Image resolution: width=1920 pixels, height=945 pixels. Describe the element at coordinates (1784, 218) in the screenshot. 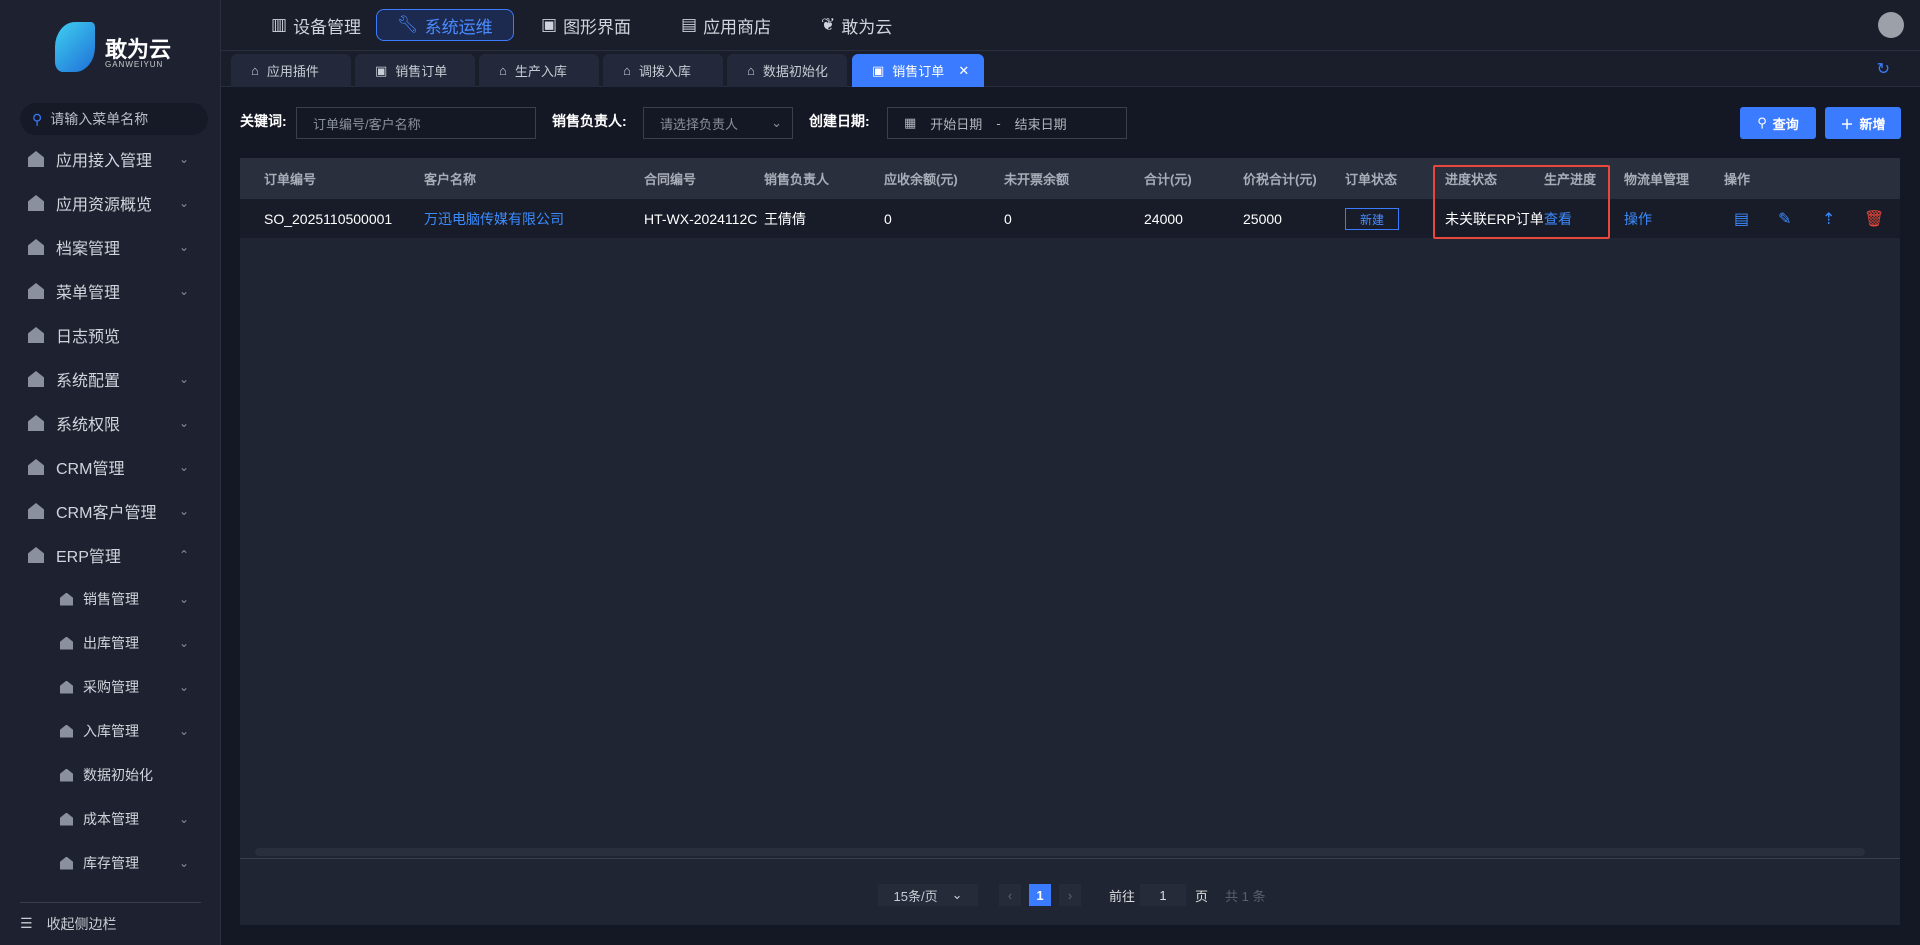

I see `edit-icon: ✎` at that location.